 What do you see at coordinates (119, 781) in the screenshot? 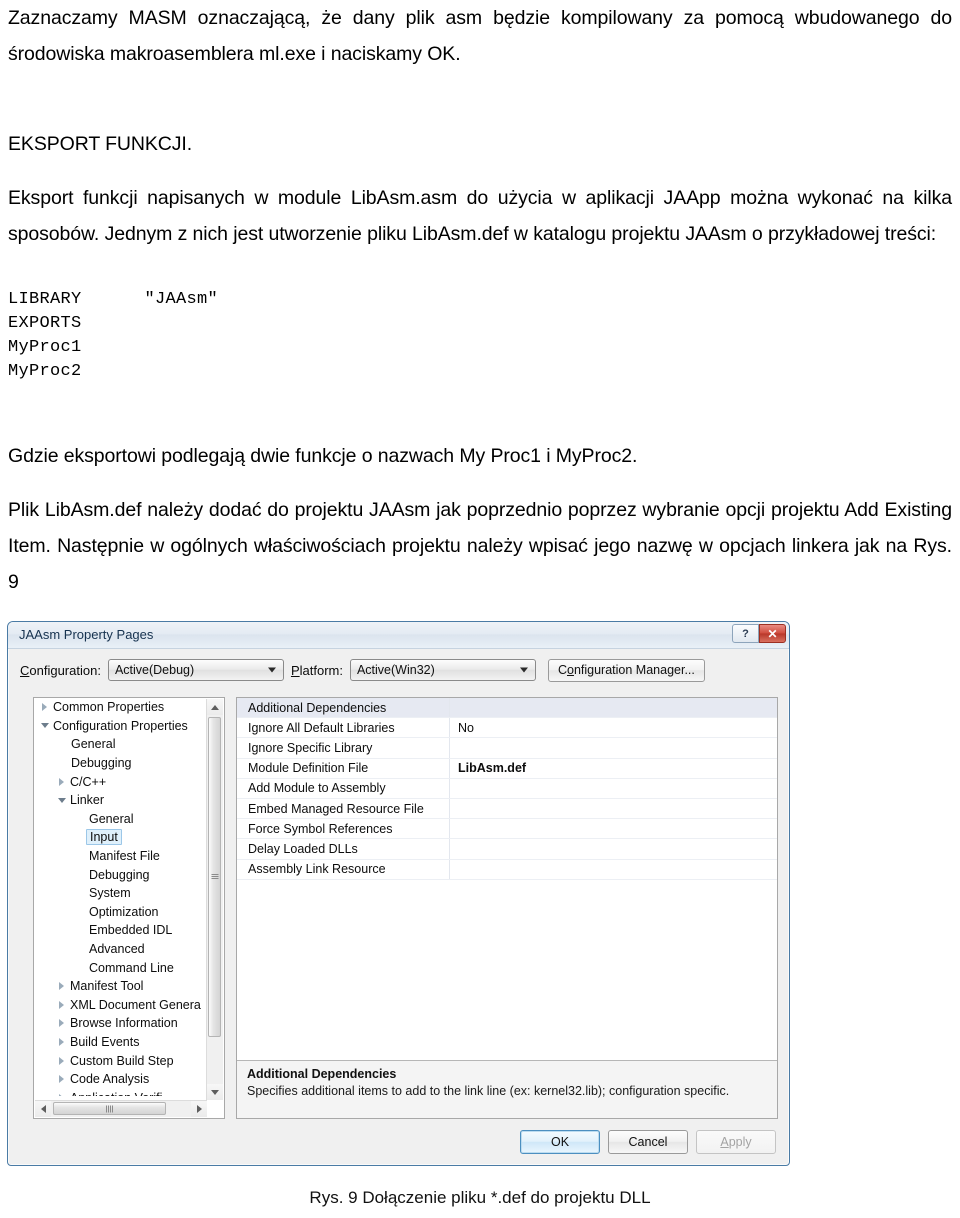
I see `tree-item-c-c: C/C++` at bounding box center [119, 781].